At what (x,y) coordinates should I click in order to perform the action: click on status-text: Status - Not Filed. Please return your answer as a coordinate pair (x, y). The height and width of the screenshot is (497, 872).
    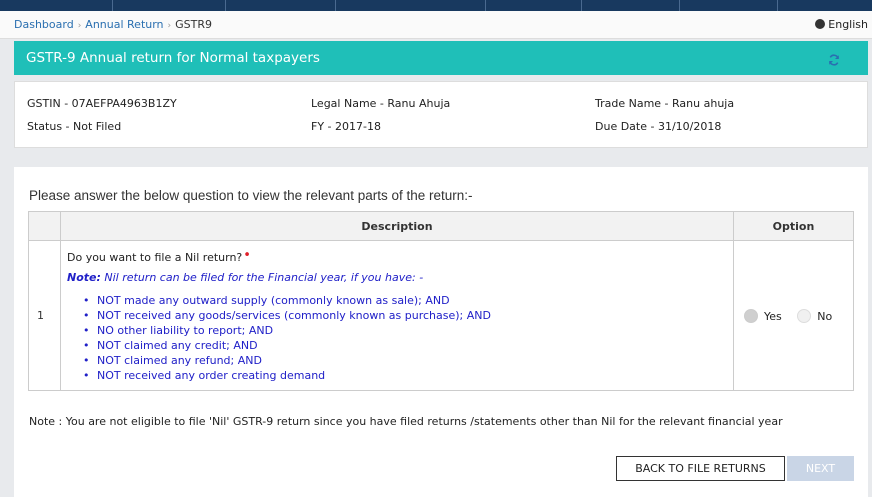
    Looking at the image, I should click on (74, 126).